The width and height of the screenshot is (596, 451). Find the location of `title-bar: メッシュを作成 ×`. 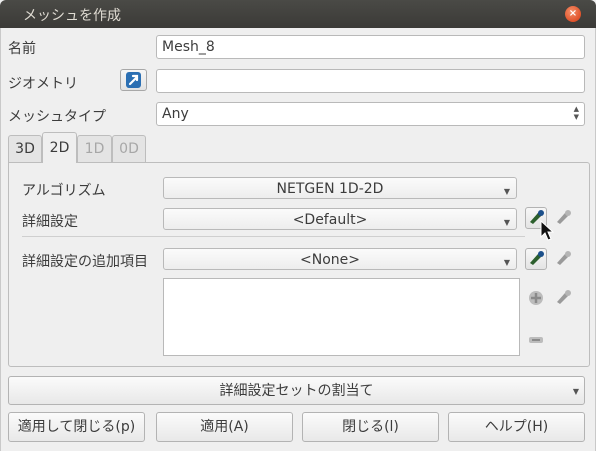

title-bar: メッシュを作成 × is located at coordinates (298, 14).